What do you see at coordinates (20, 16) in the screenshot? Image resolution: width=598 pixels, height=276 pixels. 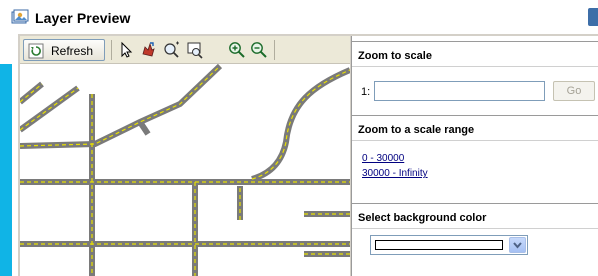 I see `layer-preview-icon` at bounding box center [20, 16].